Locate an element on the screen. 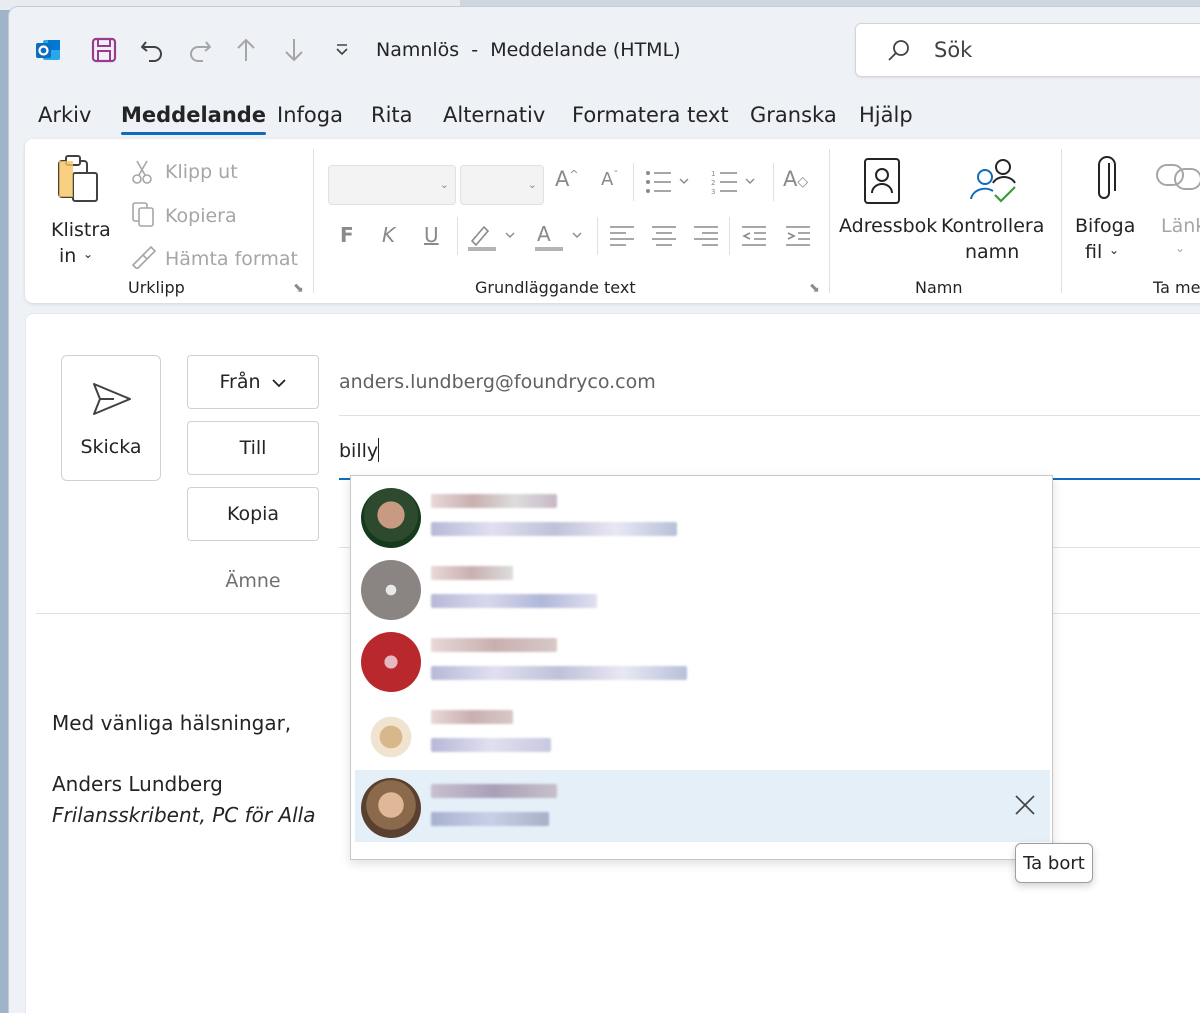 The image size is (1200, 1013). remove-tooltip: Ta bort is located at coordinates (1054, 863).